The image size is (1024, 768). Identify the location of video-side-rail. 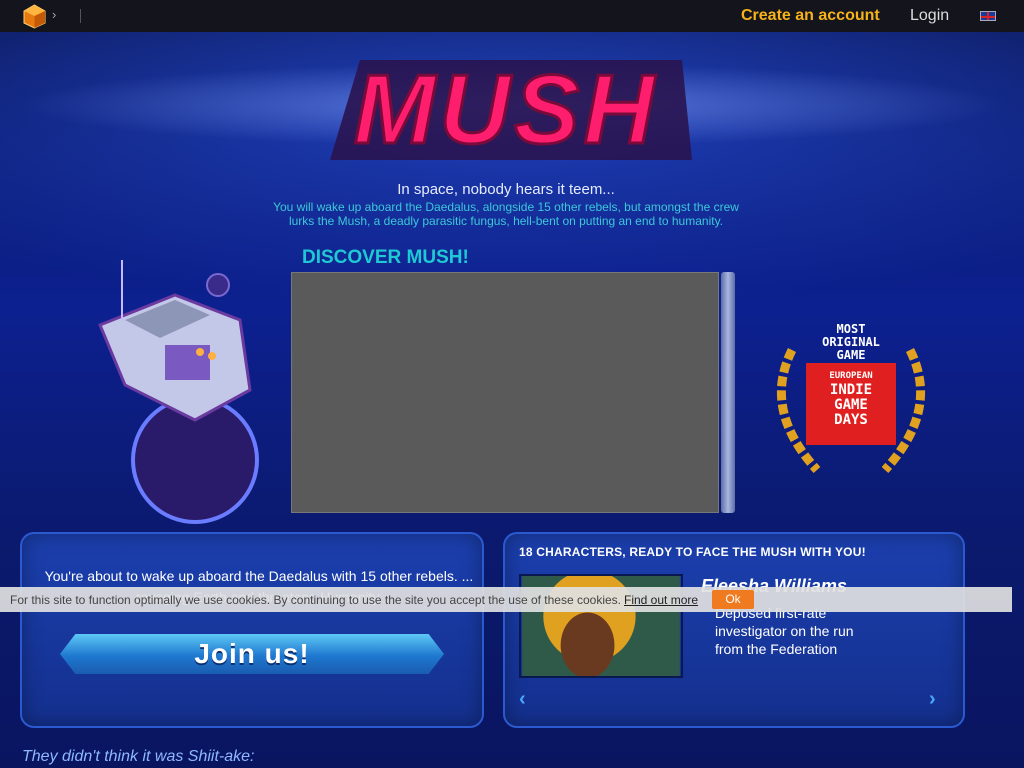
(728, 392).